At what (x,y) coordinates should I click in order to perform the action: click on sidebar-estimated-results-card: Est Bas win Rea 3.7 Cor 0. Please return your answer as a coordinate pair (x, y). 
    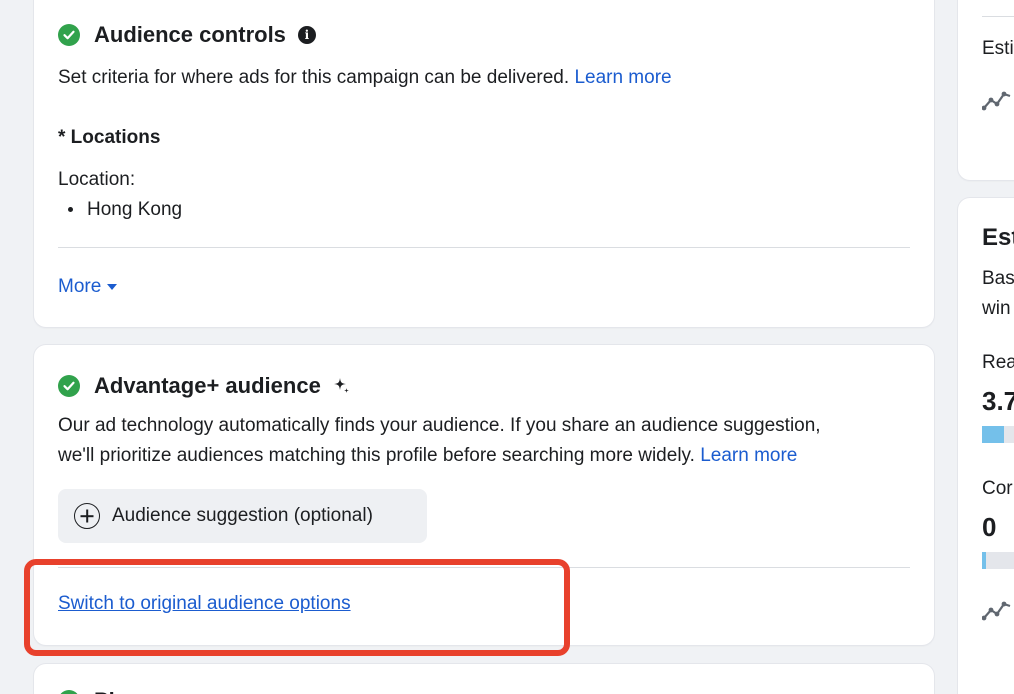
    Looking at the image, I should click on (986, 446).